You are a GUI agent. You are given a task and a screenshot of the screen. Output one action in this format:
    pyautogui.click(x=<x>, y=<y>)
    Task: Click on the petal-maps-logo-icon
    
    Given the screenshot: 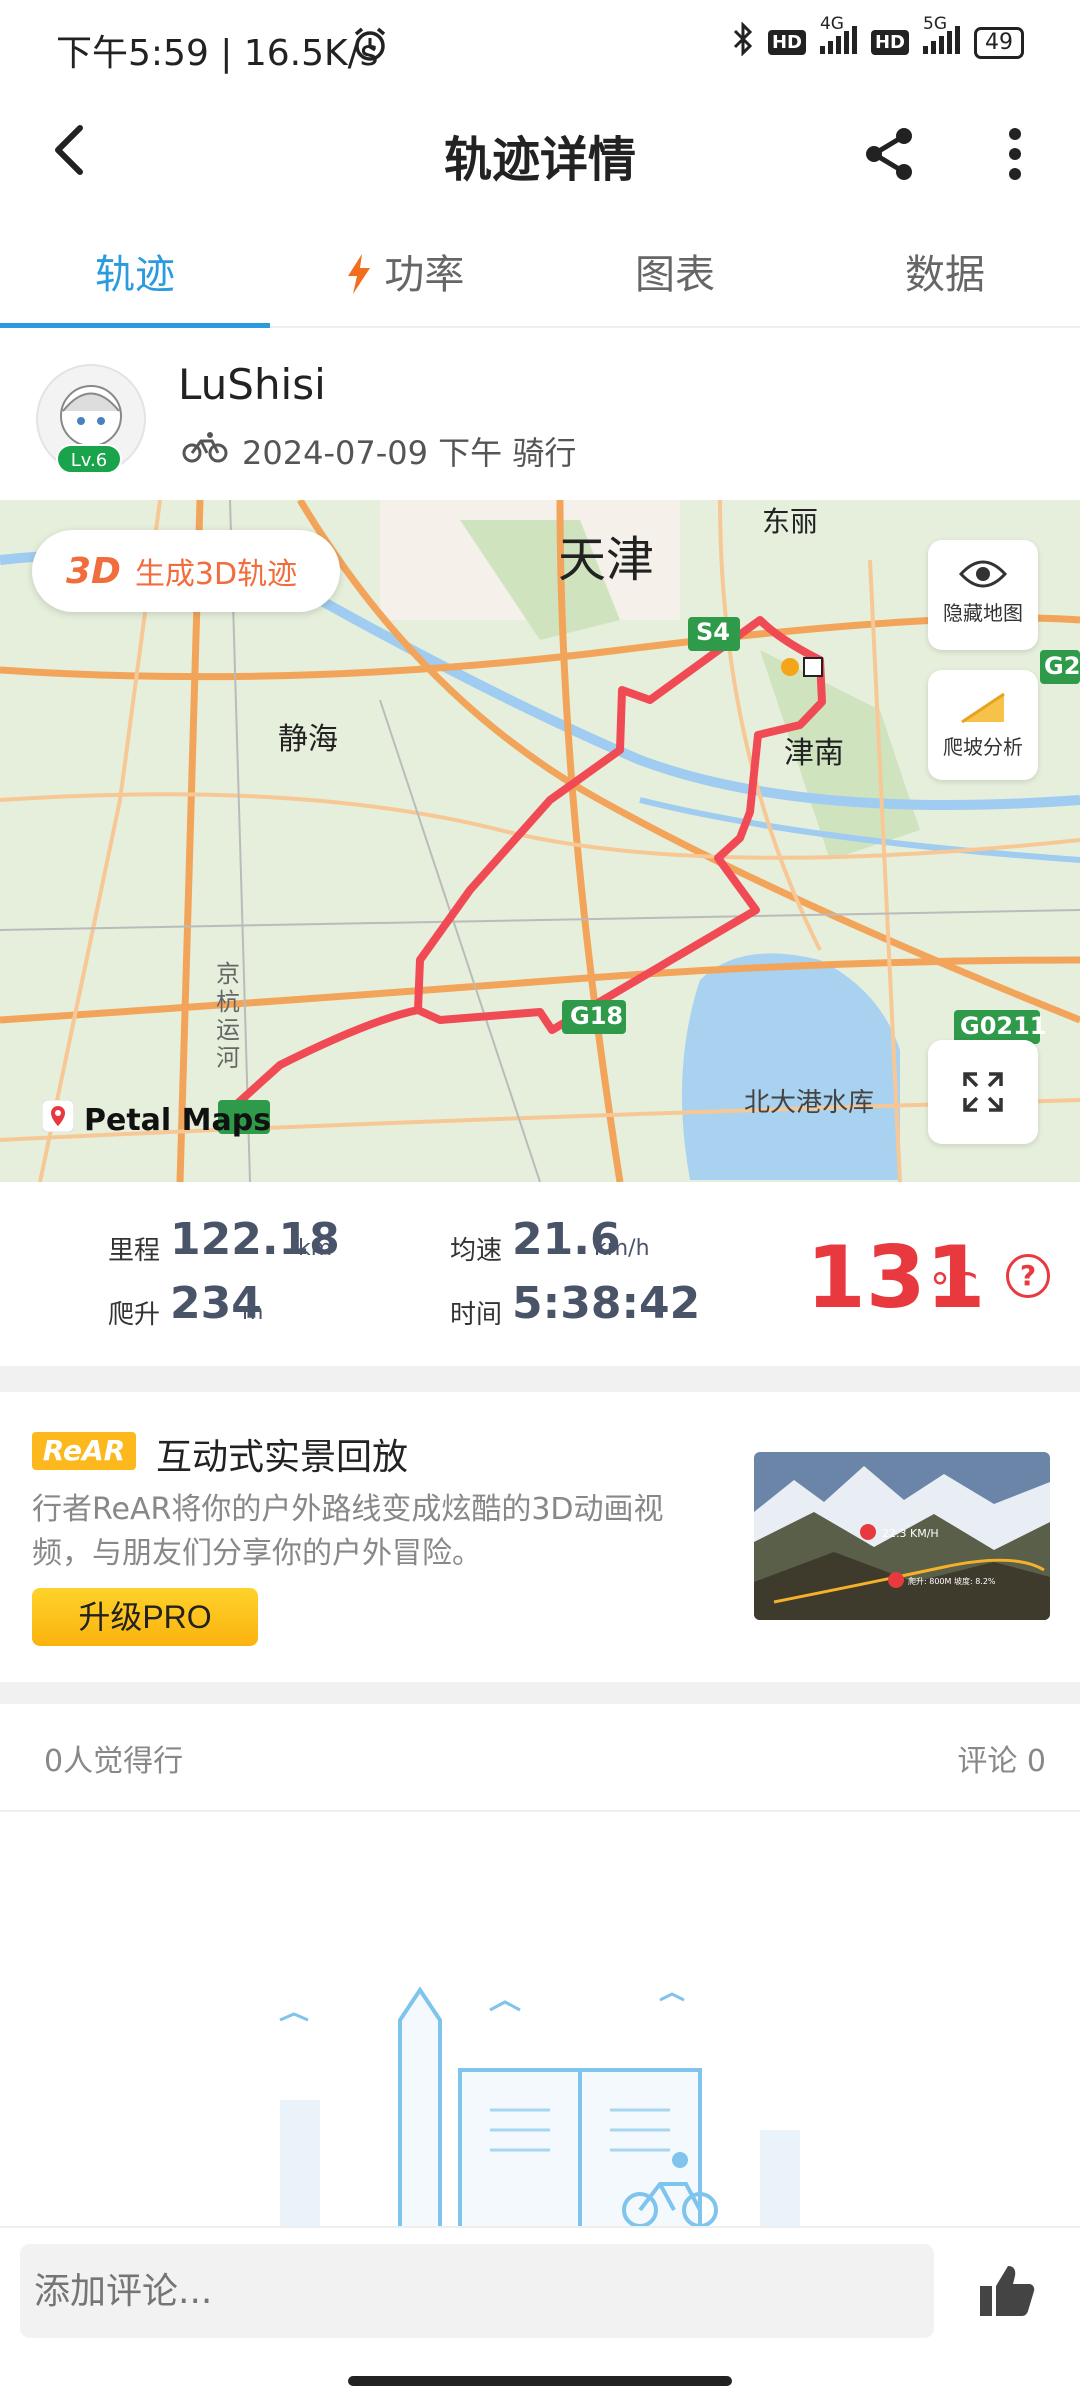 What is the action you would take?
    pyautogui.click(x=58, y=1119)
    